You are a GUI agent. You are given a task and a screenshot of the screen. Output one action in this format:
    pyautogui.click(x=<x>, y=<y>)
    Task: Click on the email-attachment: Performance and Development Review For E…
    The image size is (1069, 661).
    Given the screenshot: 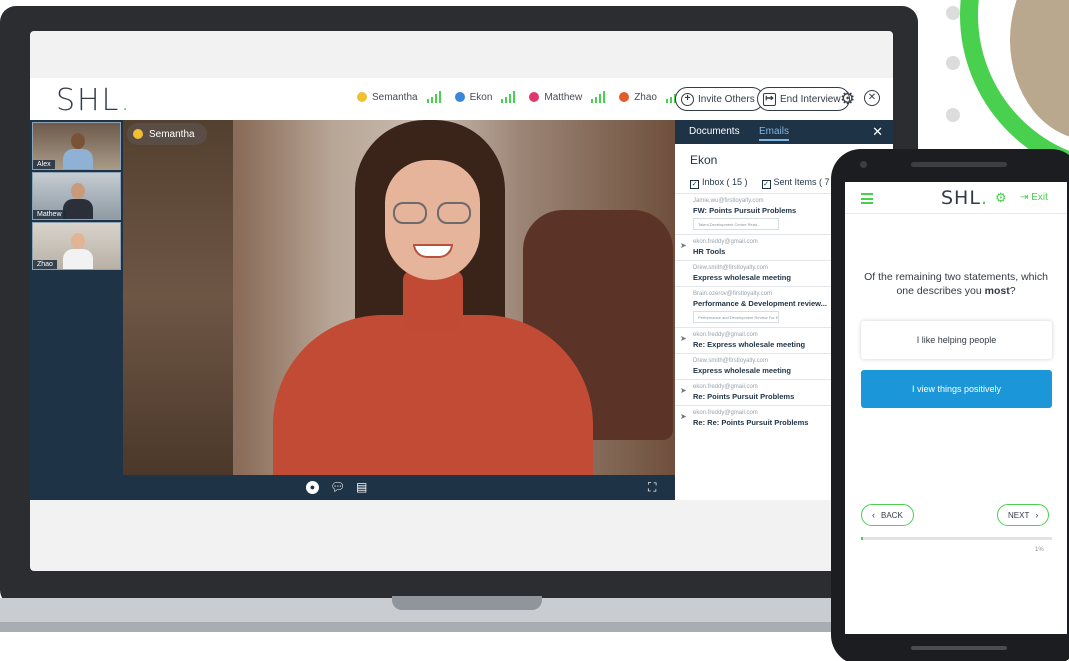 What is the action you would take?
    pyautogui.click(x=736, y=317)
    